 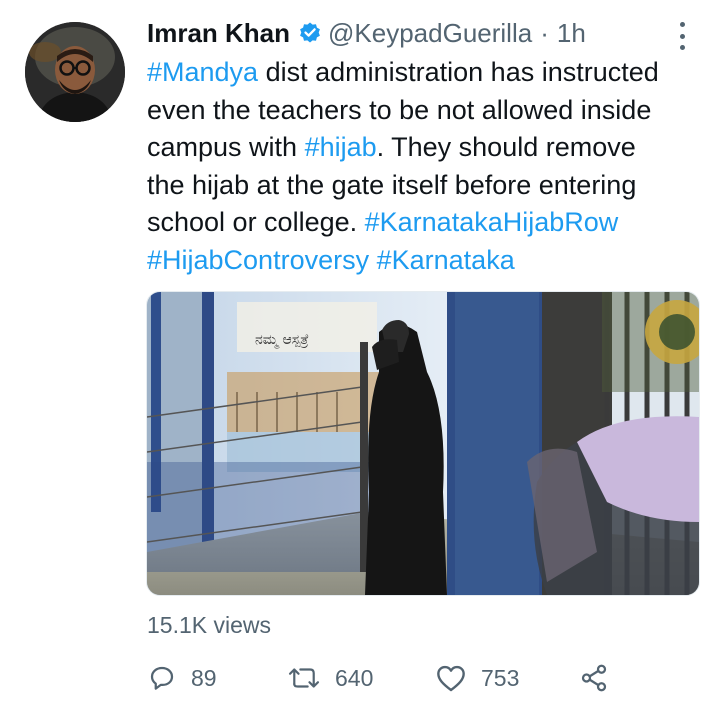 What do you see at coordinates (256, 222) in the screenshot?
I see `tweet-text-segment: school or college.` at bounding box center [256, 222].